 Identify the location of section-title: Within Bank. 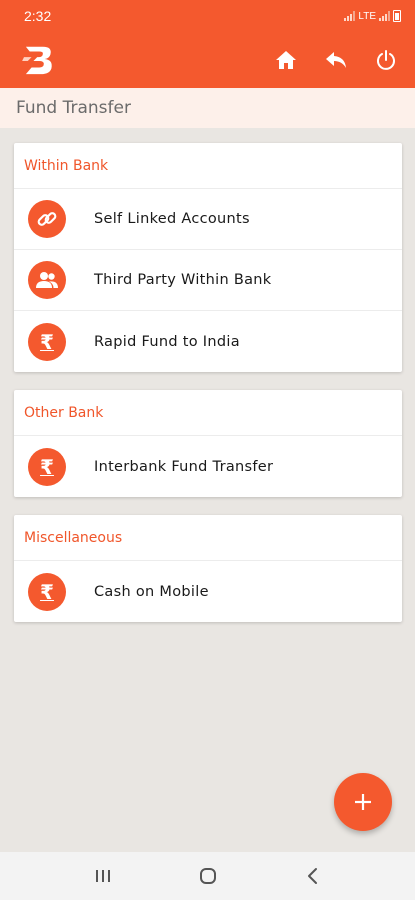
(208, 166).